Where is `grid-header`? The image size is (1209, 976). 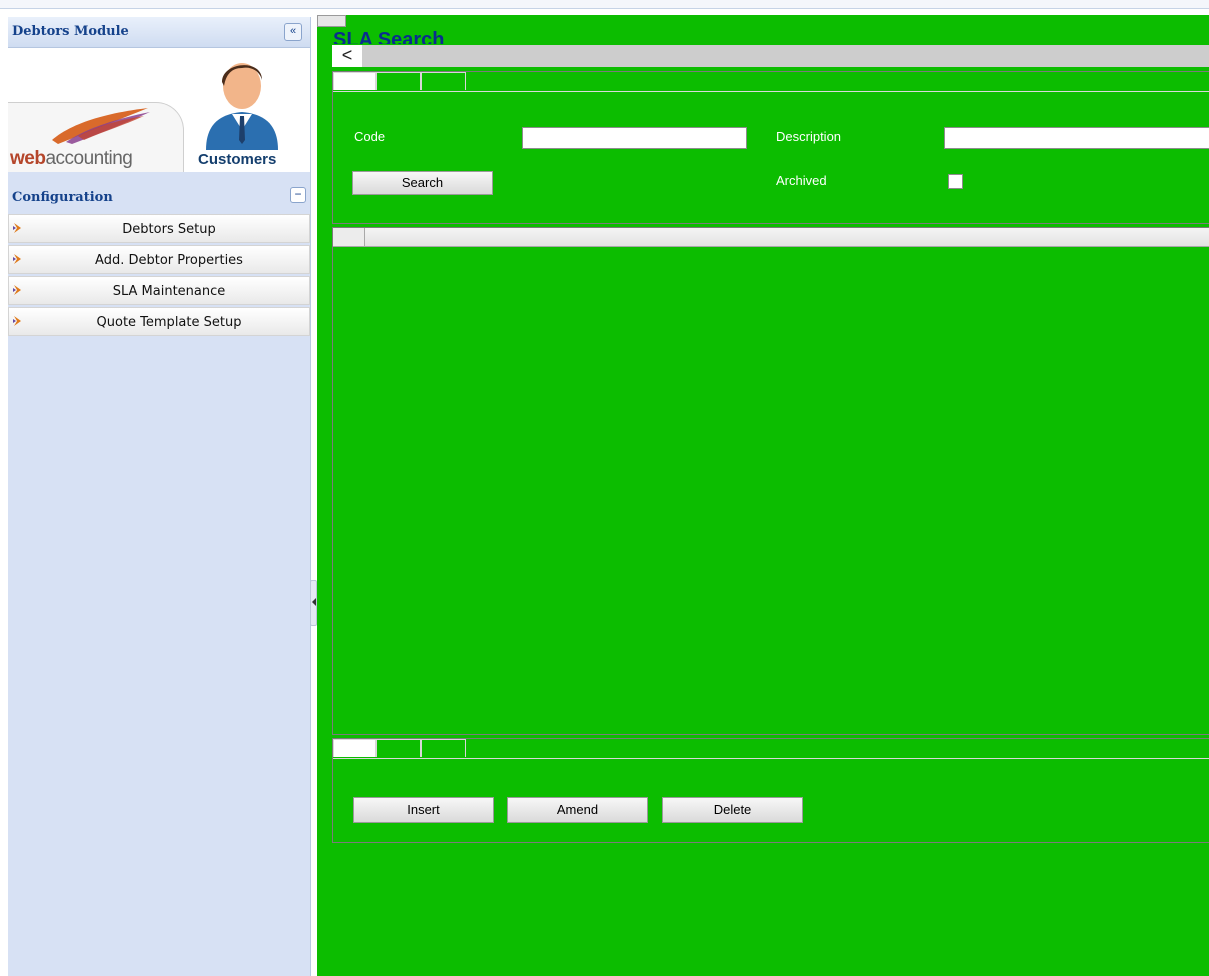
grid-header is located at coordinates (771, 237).